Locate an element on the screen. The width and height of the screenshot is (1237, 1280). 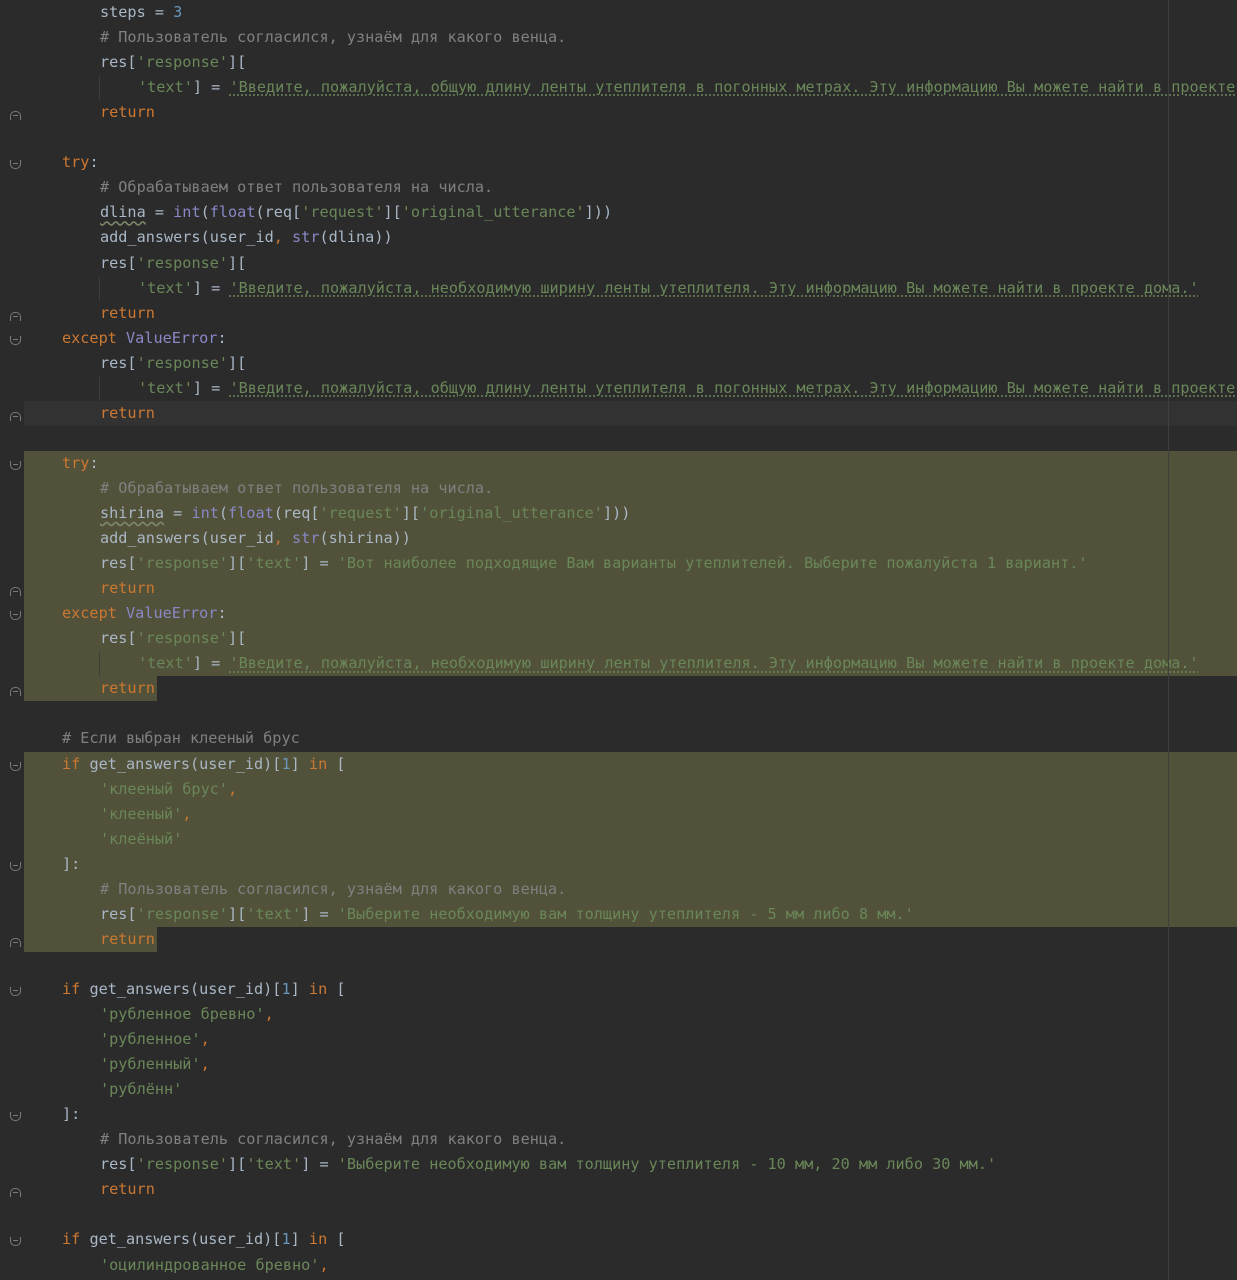
code-line: 'клееный брус', is located at coordinates (630, 789).